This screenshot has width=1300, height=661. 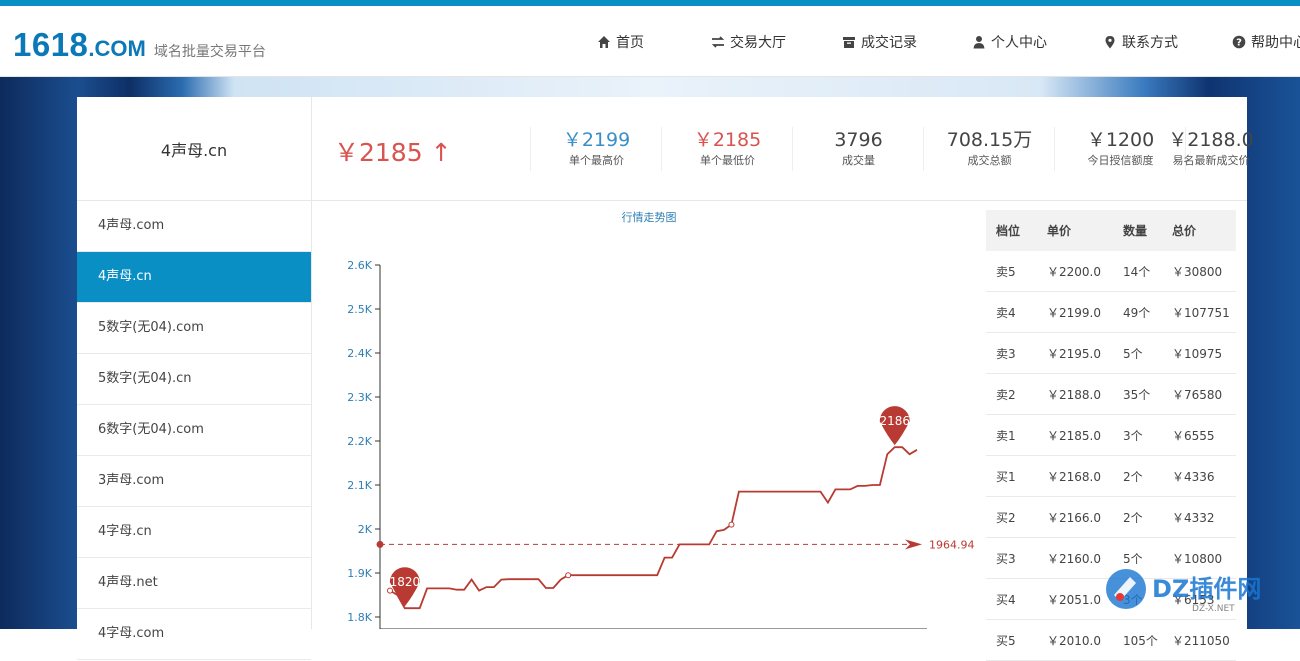 What do you see at coordinates (194, 226) in the screenshot?
I see `sidebar-item: 4声母.com` at bounding box center [194, 226].